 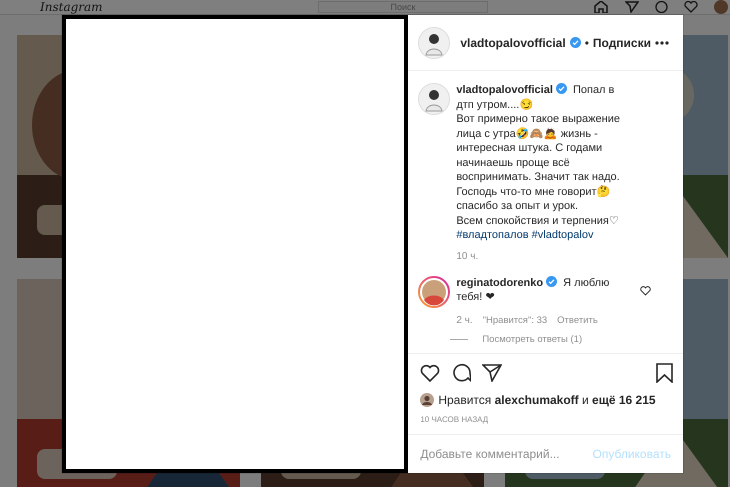 What do you see at coordinates (492, 373) in the screenshot?
I see `send-icon` at bounding box center [492, 373].